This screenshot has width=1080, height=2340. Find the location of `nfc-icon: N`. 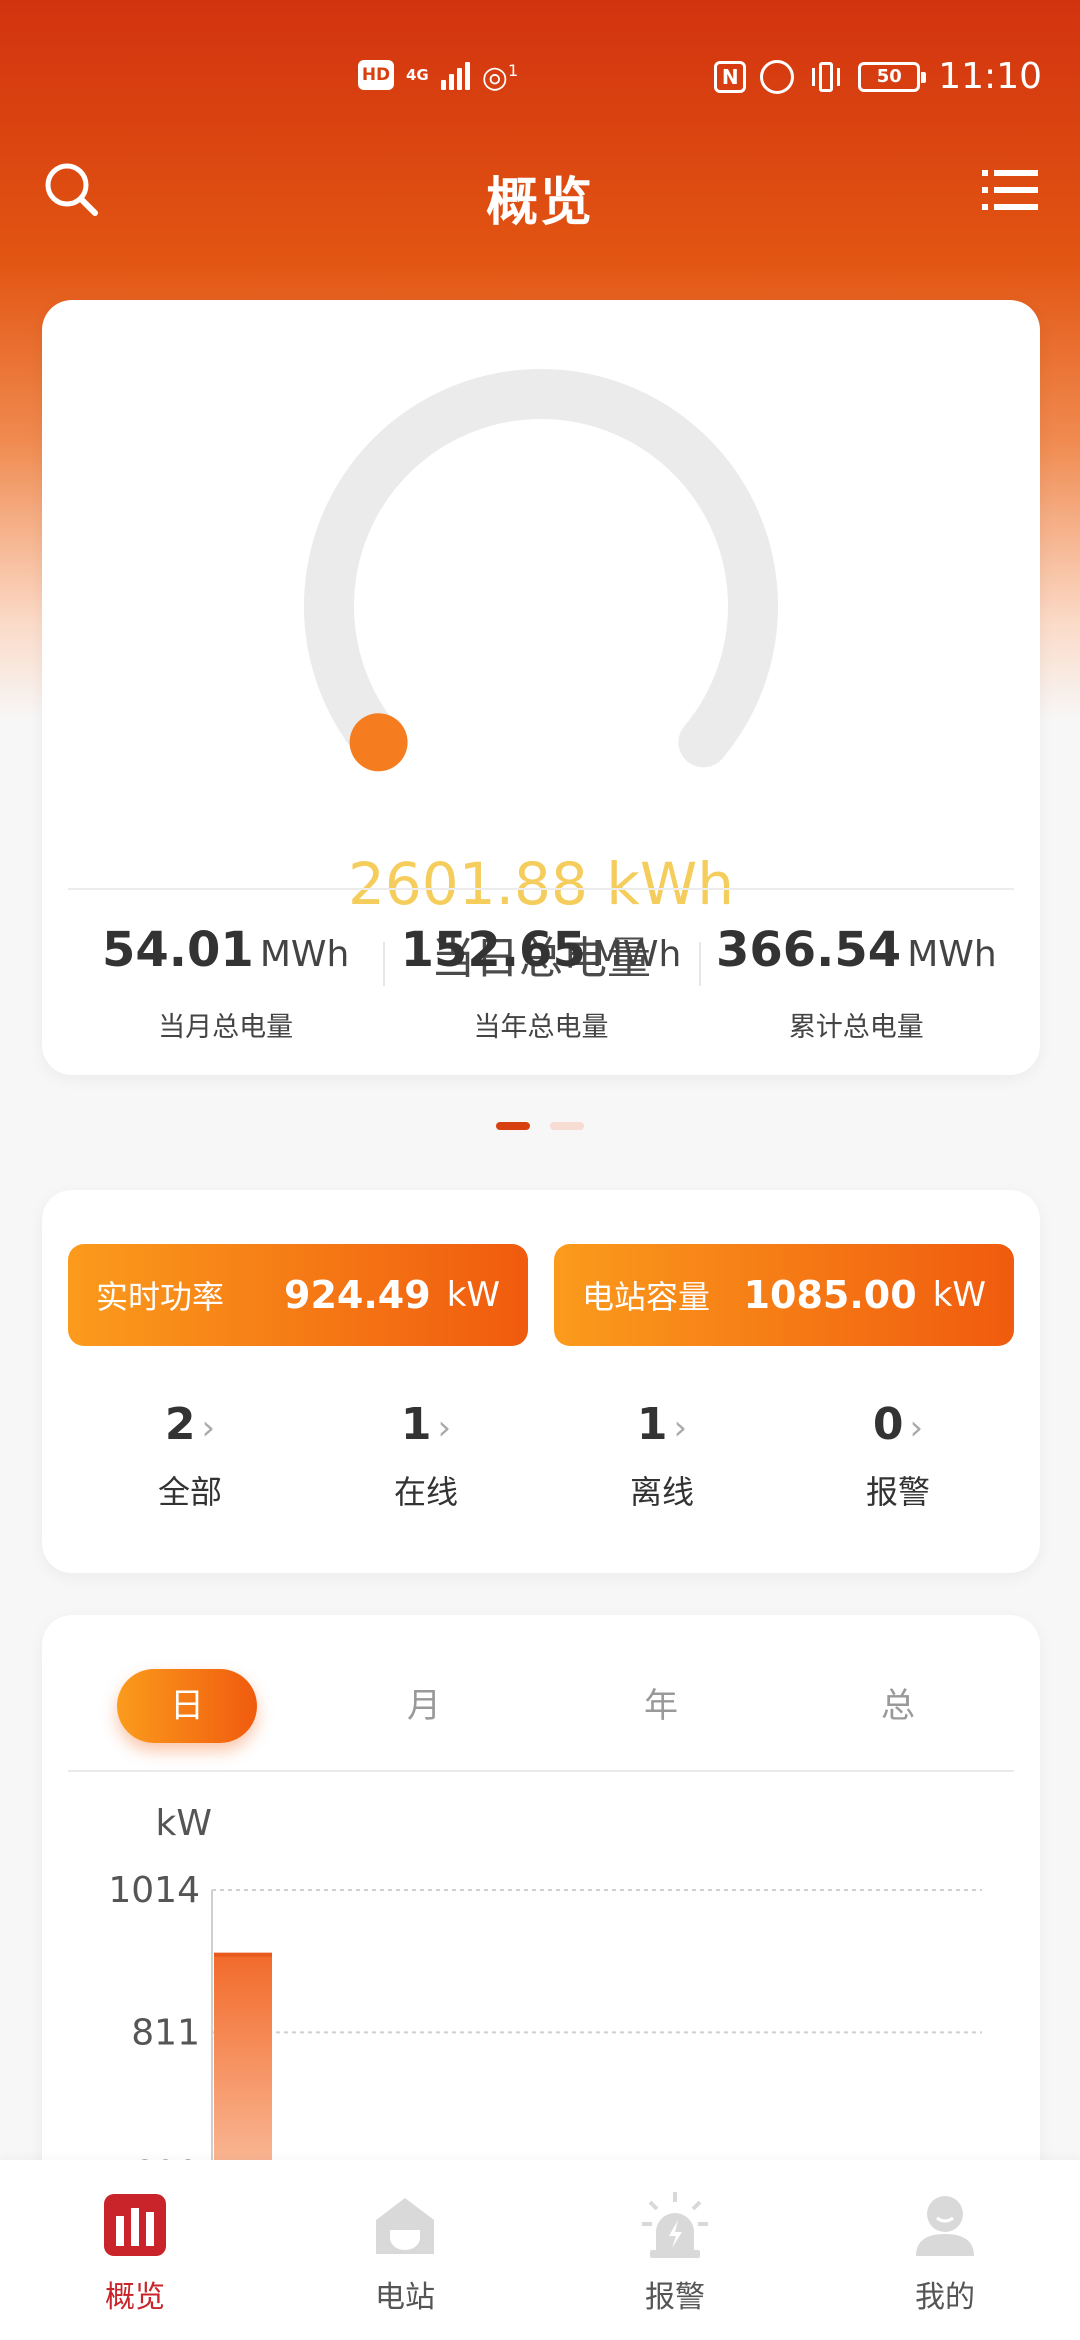

nfc-icon: N is located at coordinates (730, 76).